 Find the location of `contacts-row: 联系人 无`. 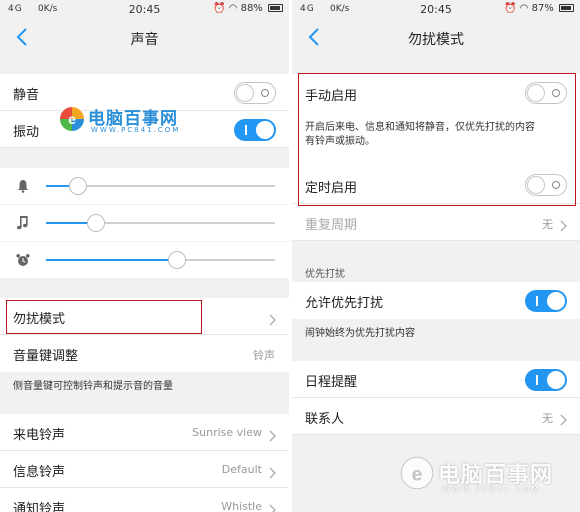

contacts-row: 联系人 无 is located at coordinates (436, 416).